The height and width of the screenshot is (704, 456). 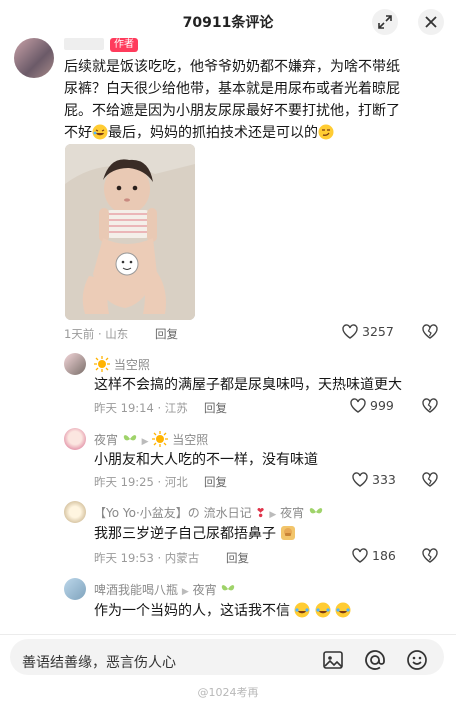 I want to click on reply-username: 【Yo Yo·小盆友】の 流水日记 ❣ ▶ 夜宵, so click(x=209, y=512).